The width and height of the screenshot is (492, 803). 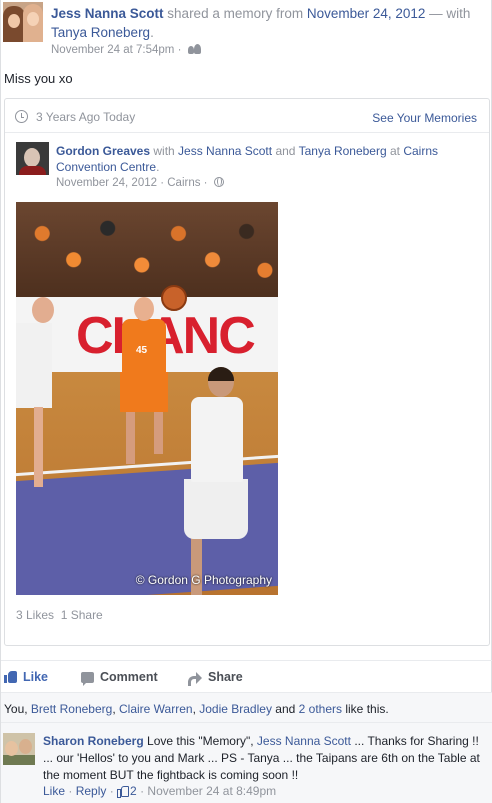 I want to click on photo-player-left, so click(x=38, y=397).